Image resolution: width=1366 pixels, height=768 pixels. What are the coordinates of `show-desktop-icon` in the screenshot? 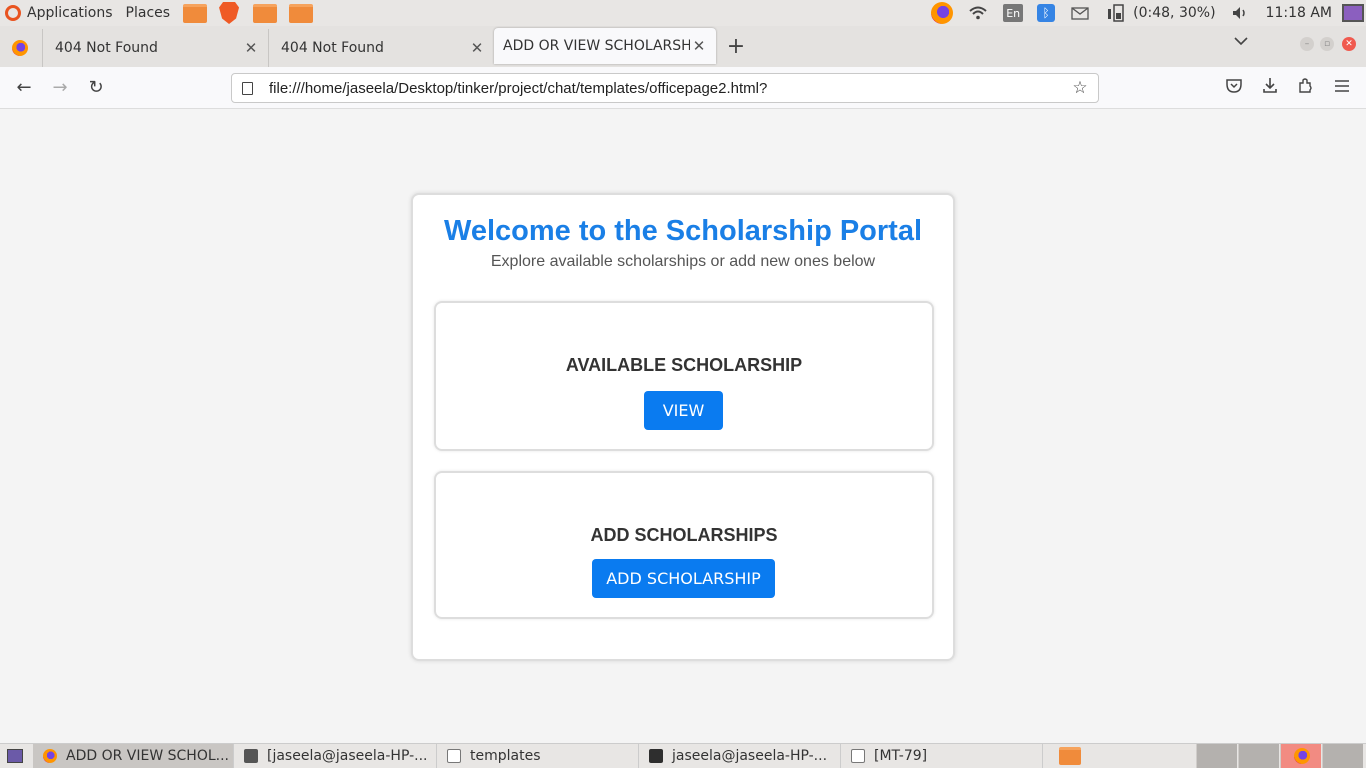 It's located at (15, 756).